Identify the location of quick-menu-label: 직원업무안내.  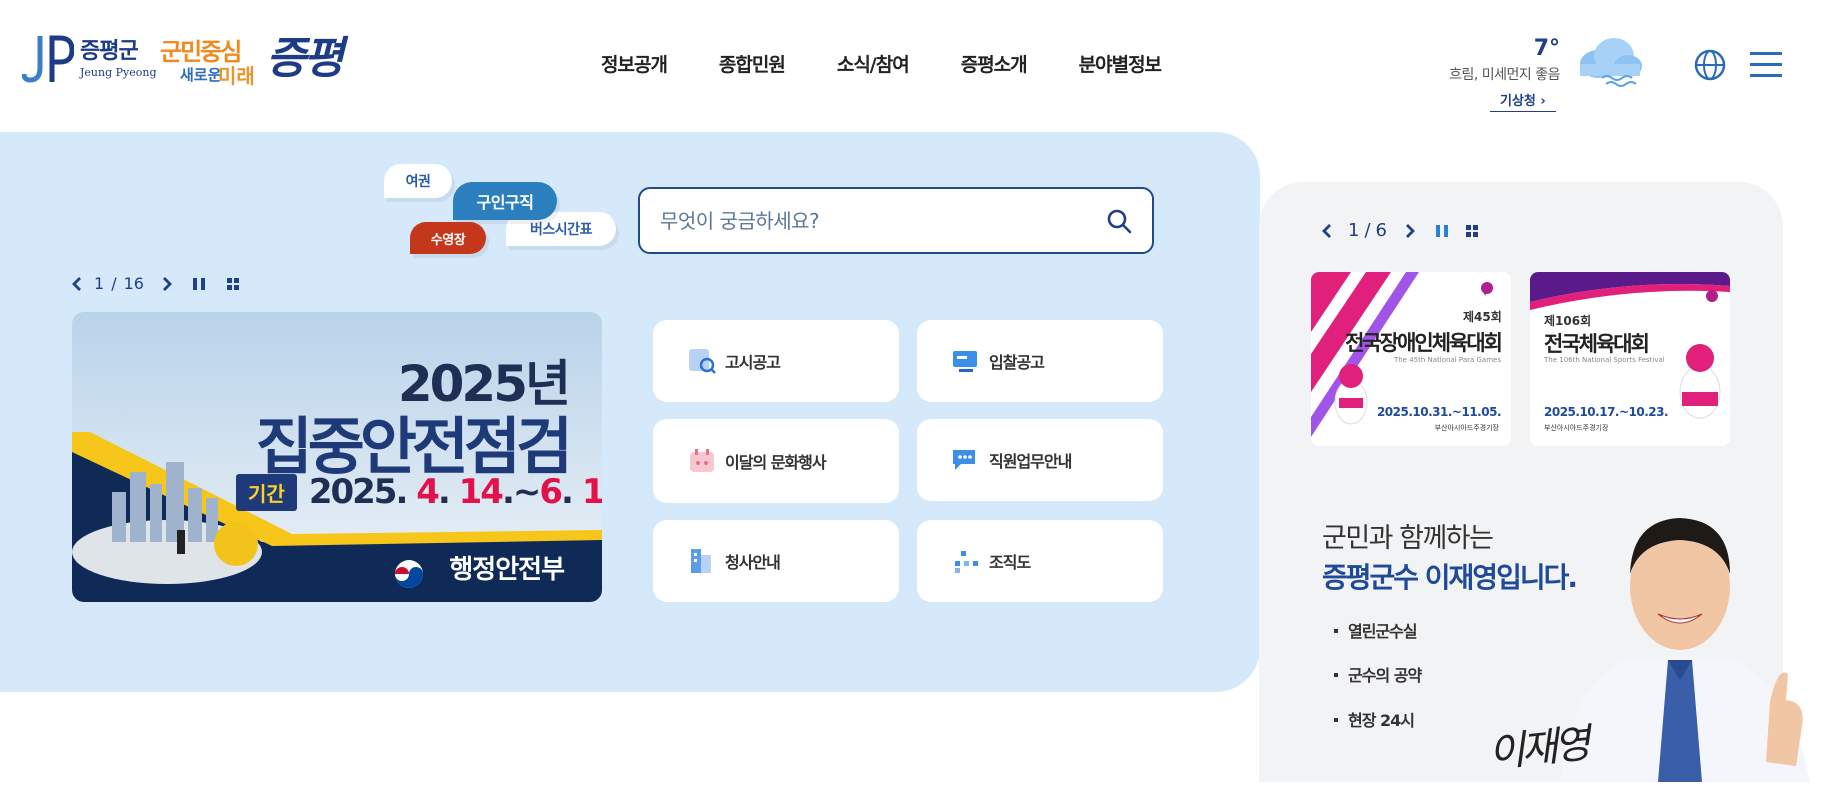
(1030, 461).